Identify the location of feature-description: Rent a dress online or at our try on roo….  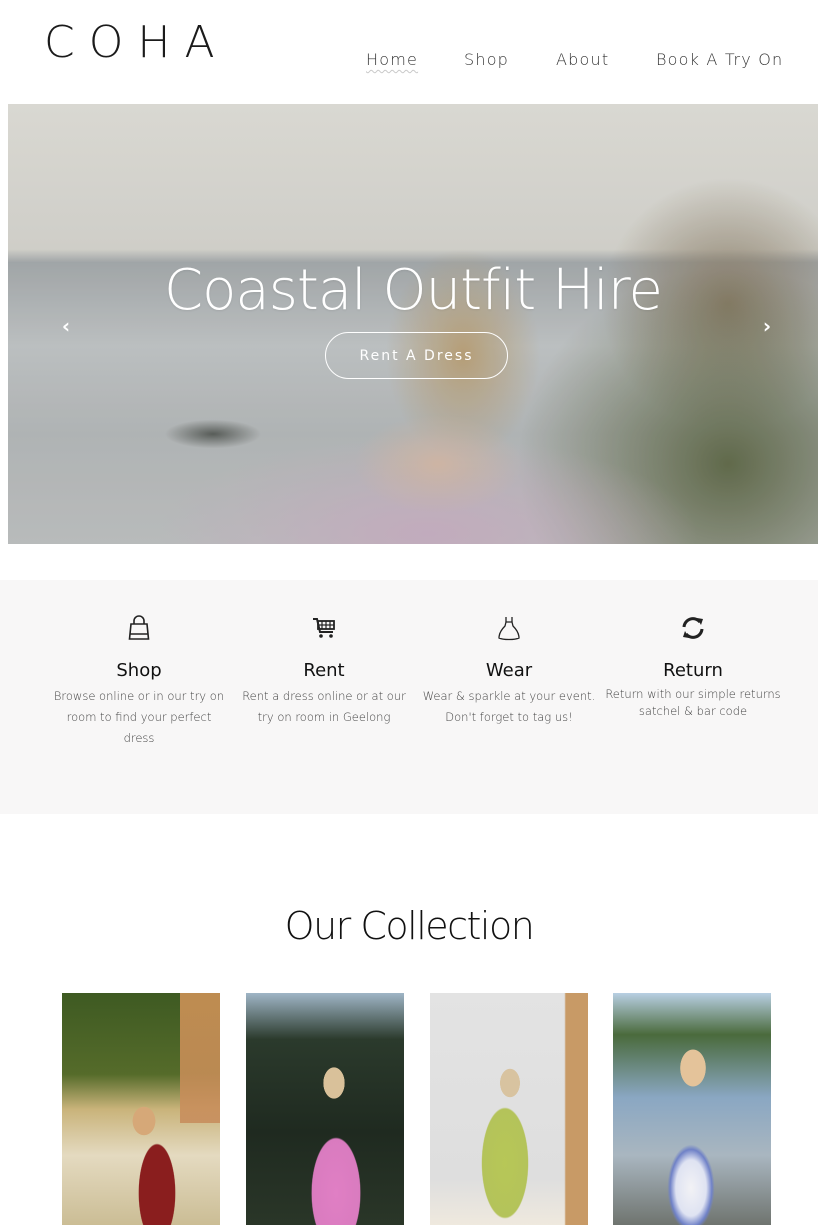
(324, 706).